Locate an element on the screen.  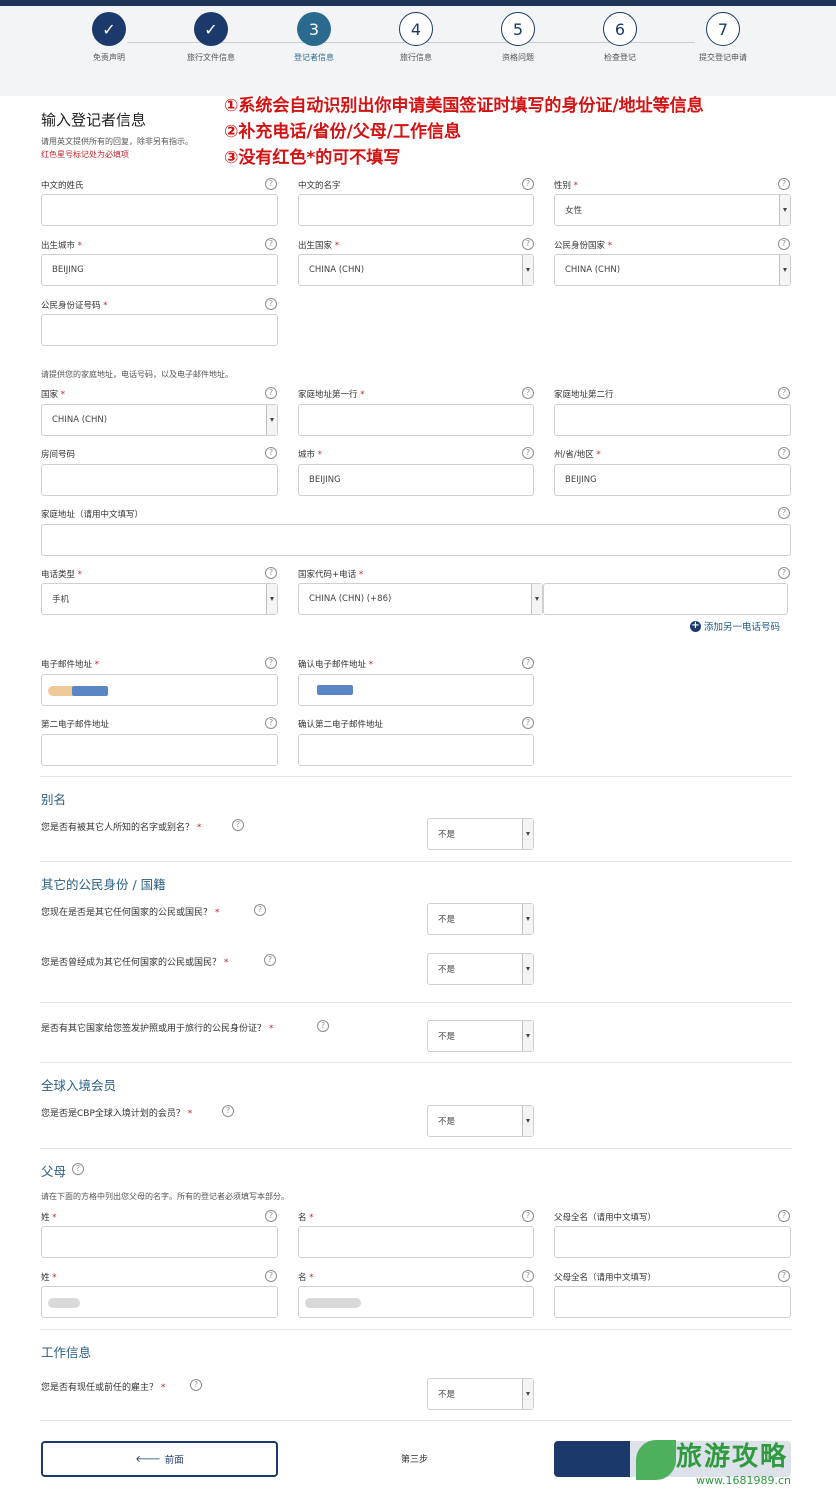
cn-surname-label: 中文的姓氏 is located at coordinates (62, 186).